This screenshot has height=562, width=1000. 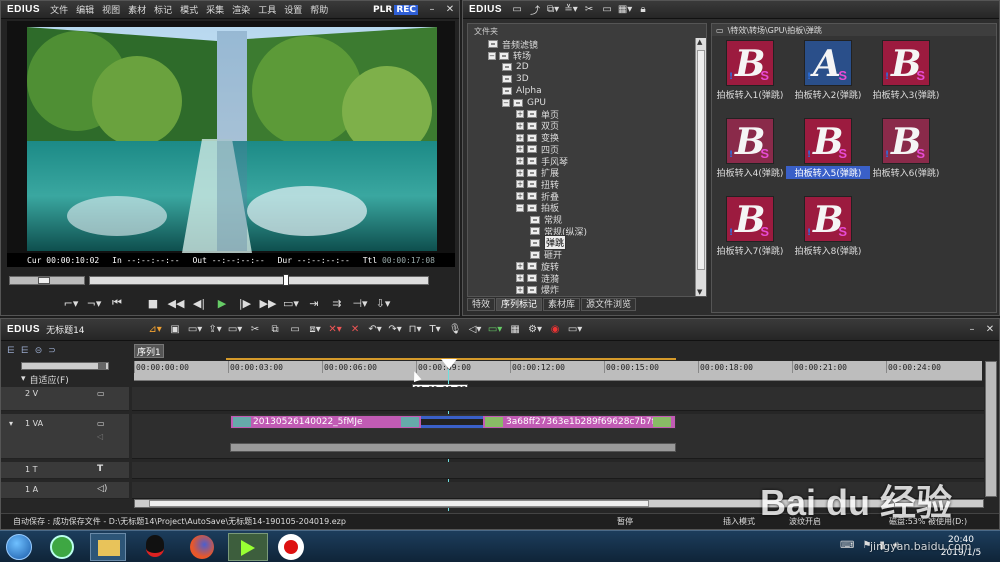 I want to click on track-body-1t, so click(x=558, y=470).